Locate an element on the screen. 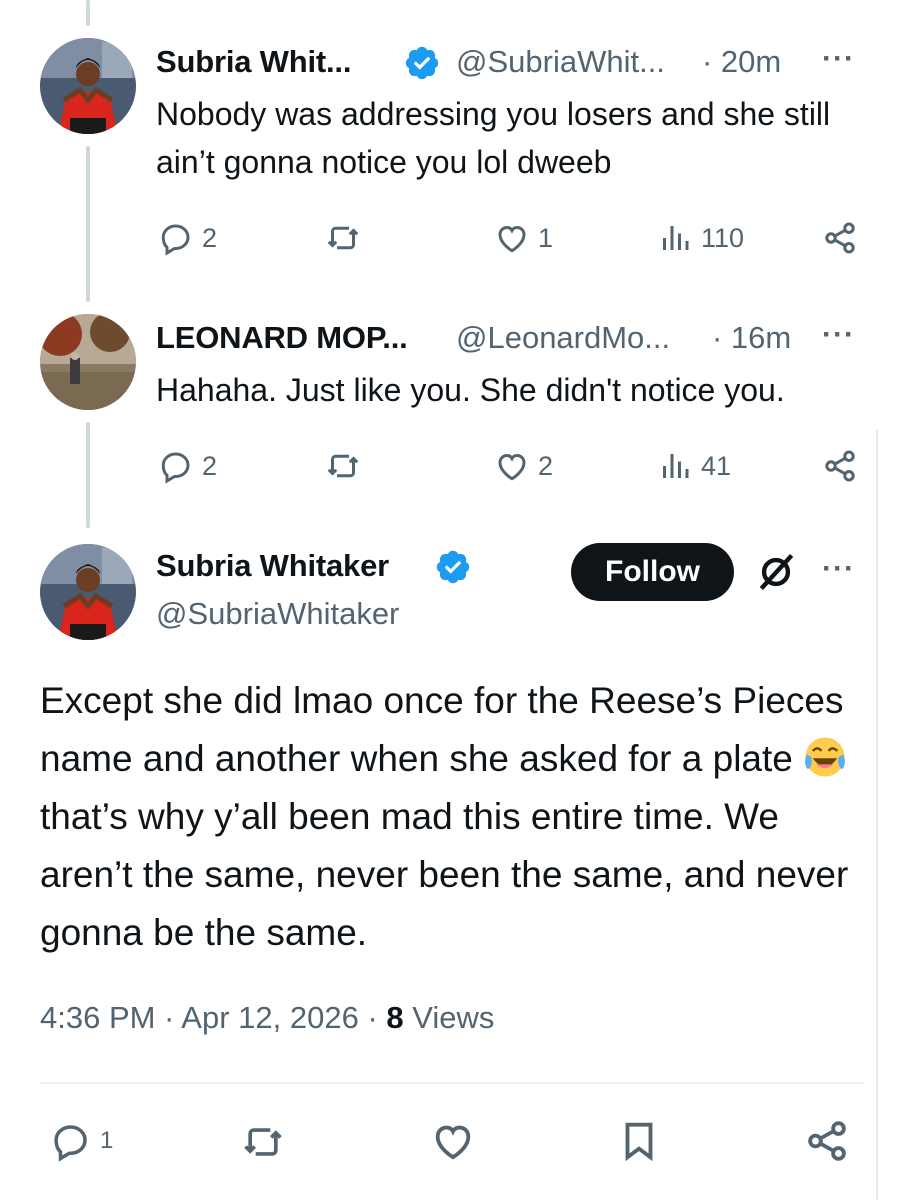 This screenshot has height=1200, width=904. author-handle: @SubriaWhitaker is located at coordinates (277, 614).